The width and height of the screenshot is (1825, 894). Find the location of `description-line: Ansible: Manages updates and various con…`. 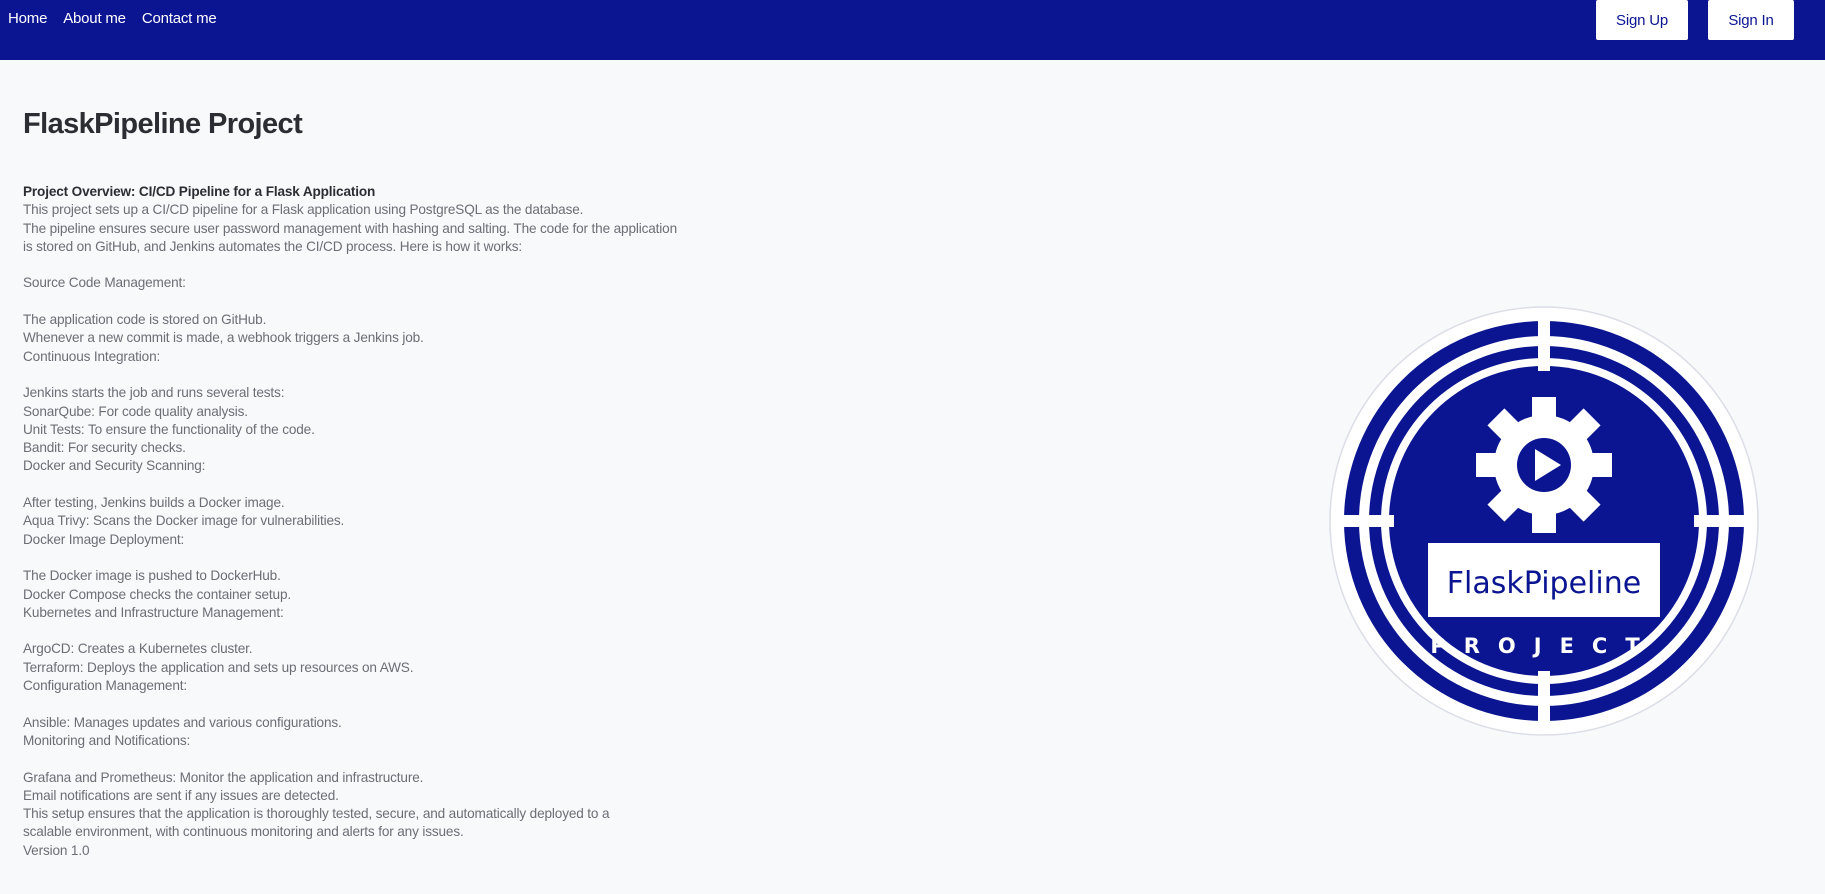

description-line: Ansible: Manages updates and various con… is located at coordinates (182, 722).